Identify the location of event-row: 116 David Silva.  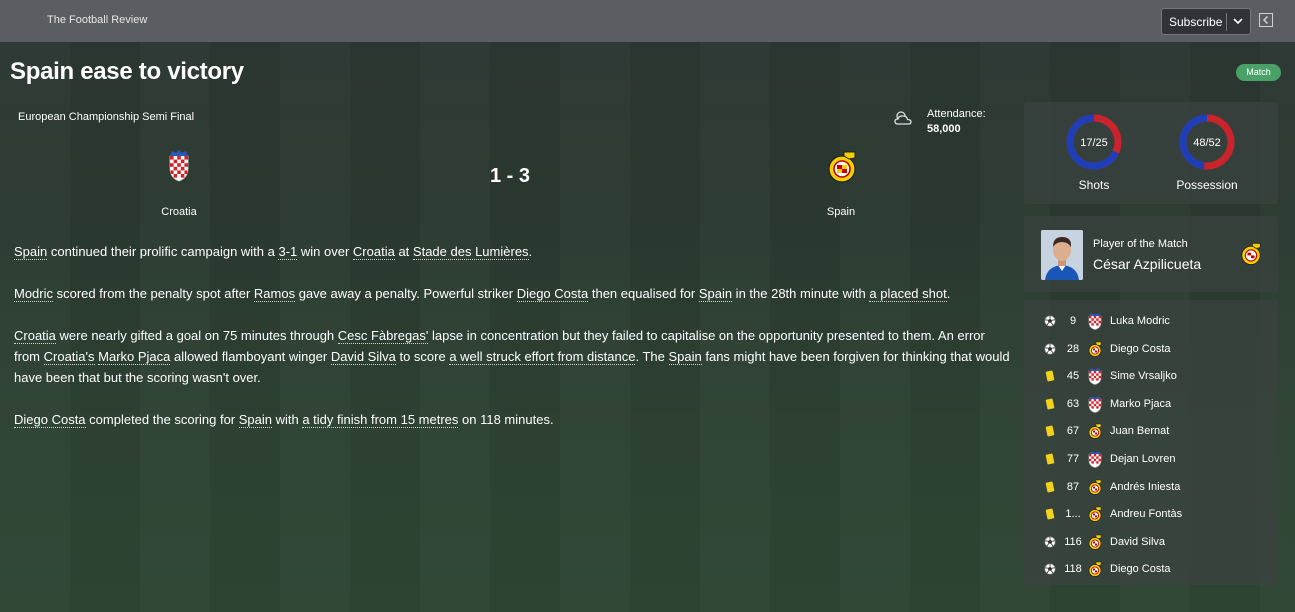
(1155, 543).